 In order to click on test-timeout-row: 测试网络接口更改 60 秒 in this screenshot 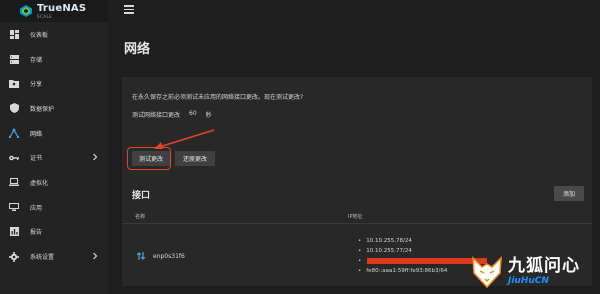, I will do `click(172, 114)`.